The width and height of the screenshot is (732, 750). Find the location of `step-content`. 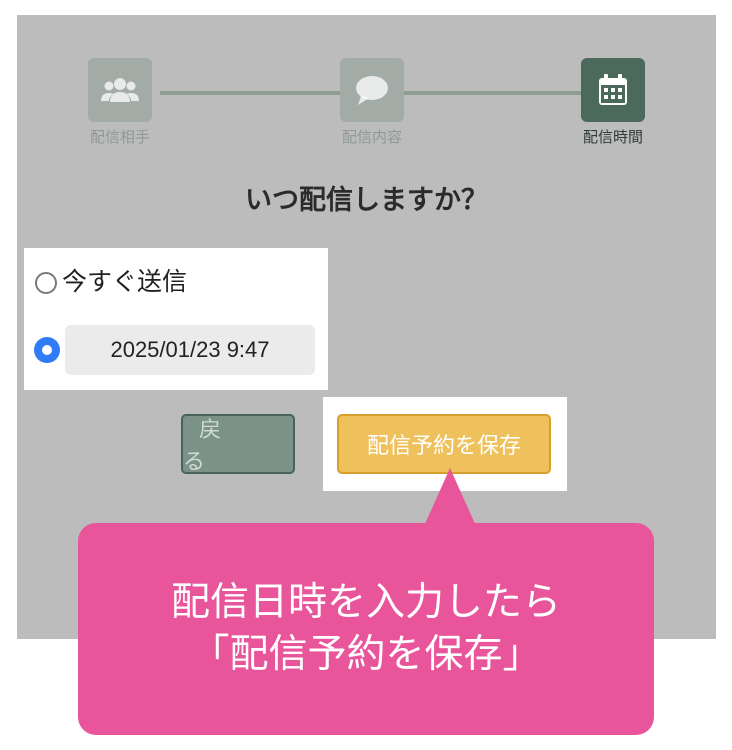

step-content is located at coordinates (372, 90).